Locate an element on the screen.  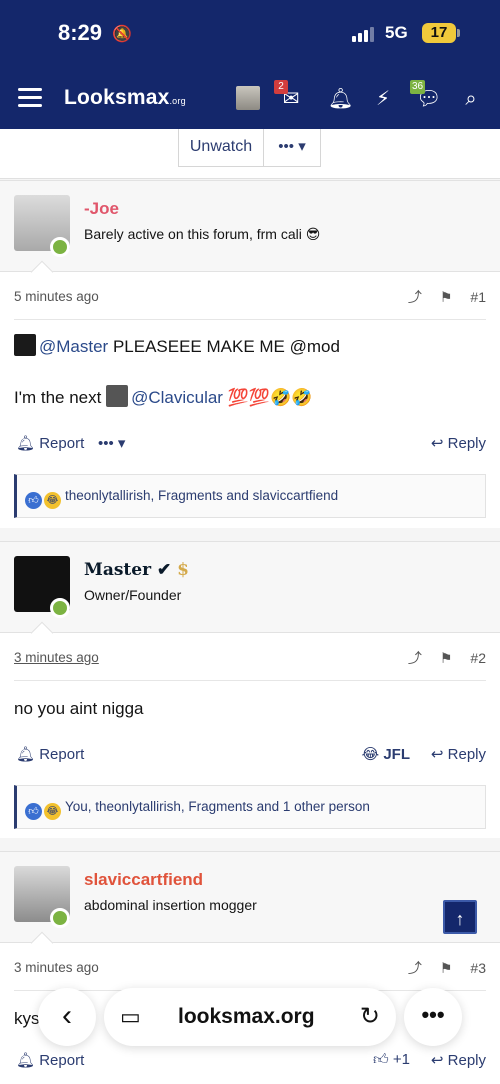
author-title: abdominal insertion mogger is located at coordinates (170, 905).